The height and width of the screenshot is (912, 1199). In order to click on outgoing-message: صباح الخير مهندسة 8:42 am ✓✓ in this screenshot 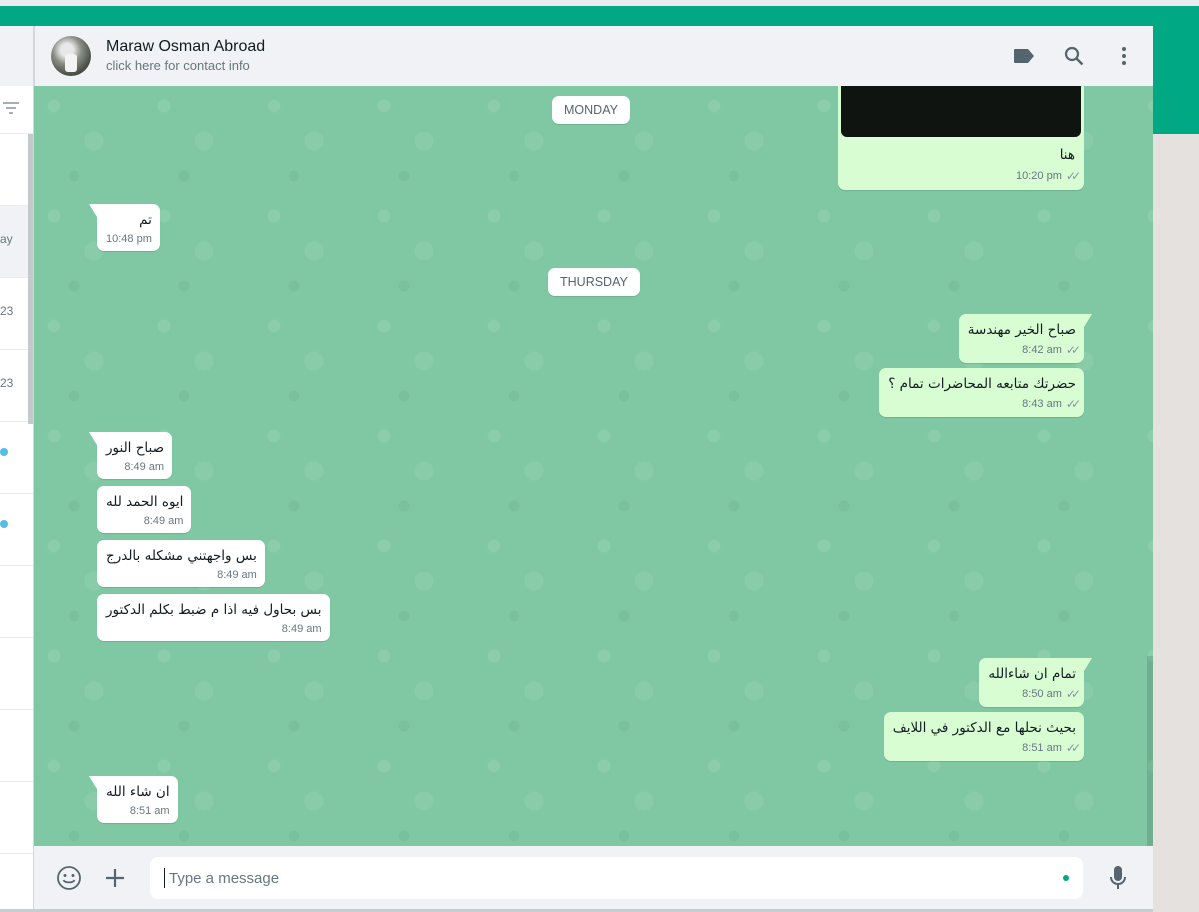, I will do `click(1025, 338)`.